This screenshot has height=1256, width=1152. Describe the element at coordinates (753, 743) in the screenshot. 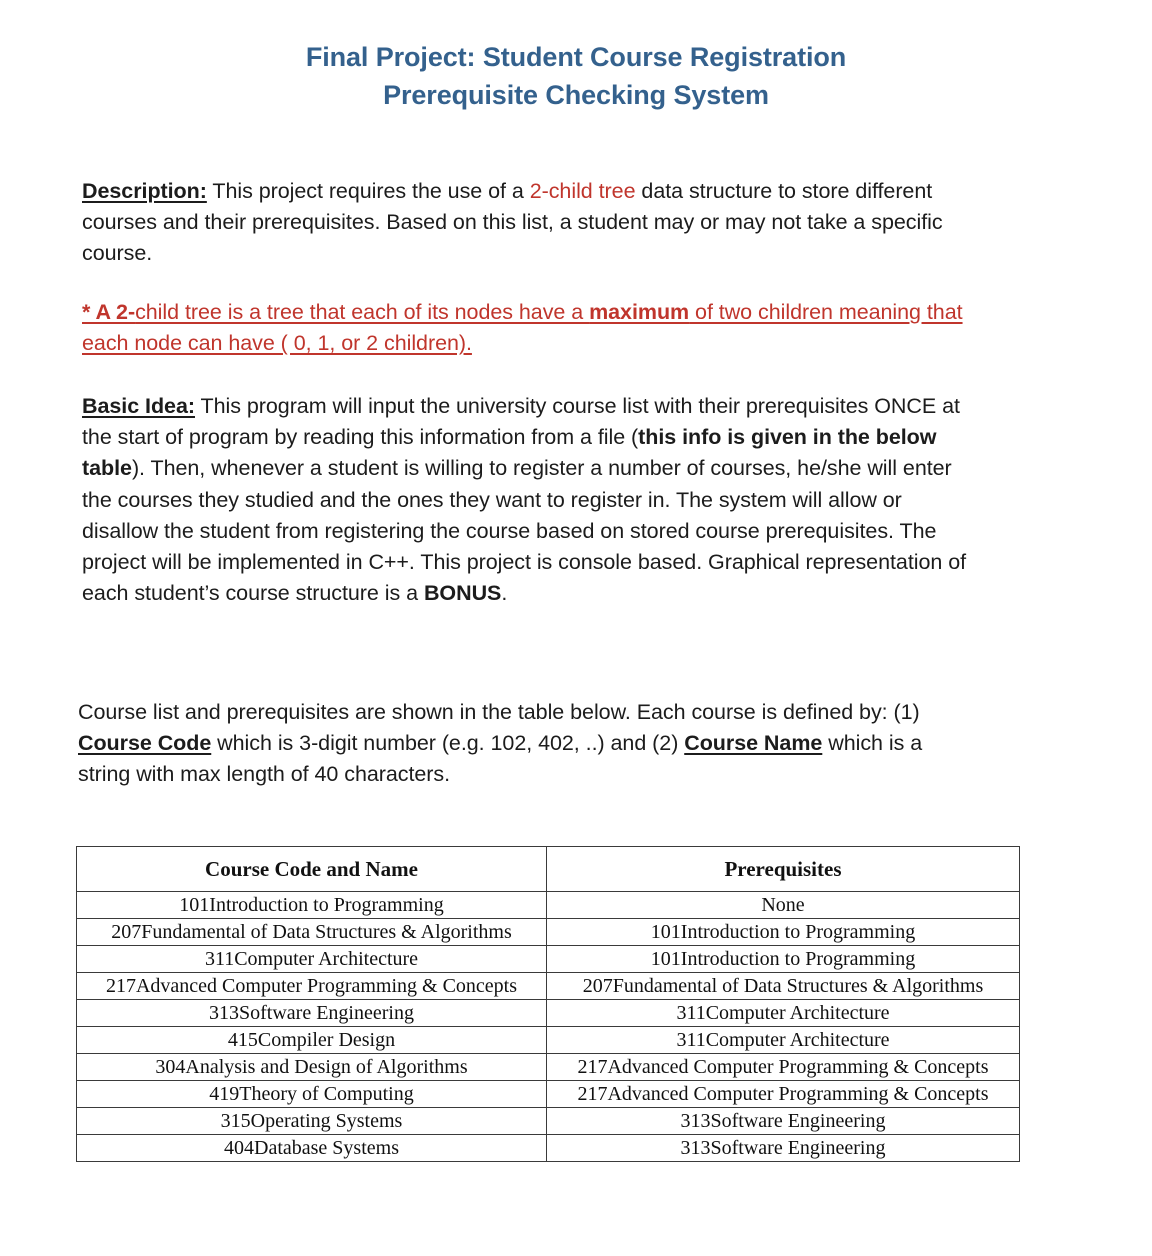

I see `course-name-term: Course Name` at that location.